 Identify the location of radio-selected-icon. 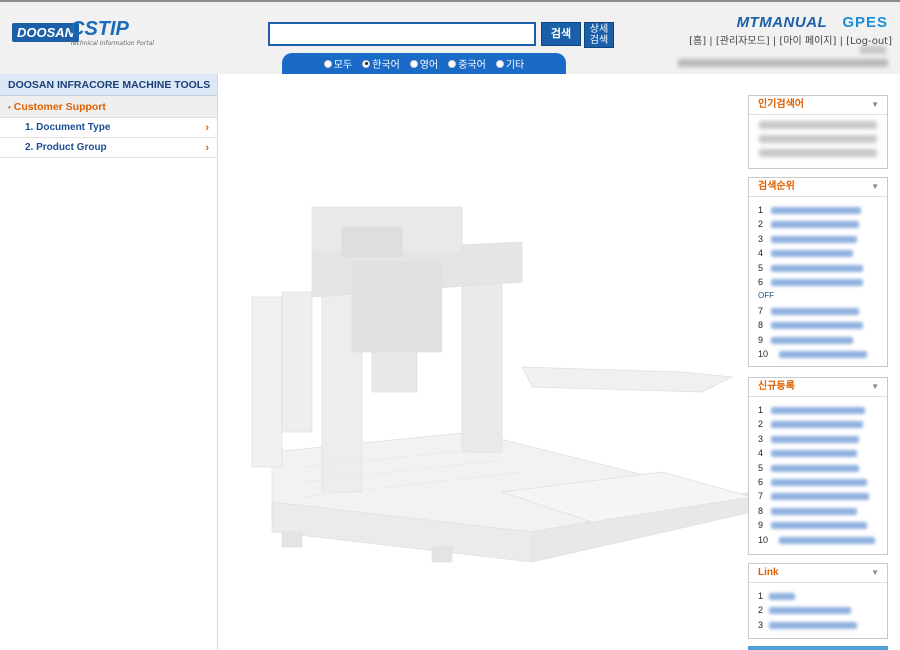
(366, 63).